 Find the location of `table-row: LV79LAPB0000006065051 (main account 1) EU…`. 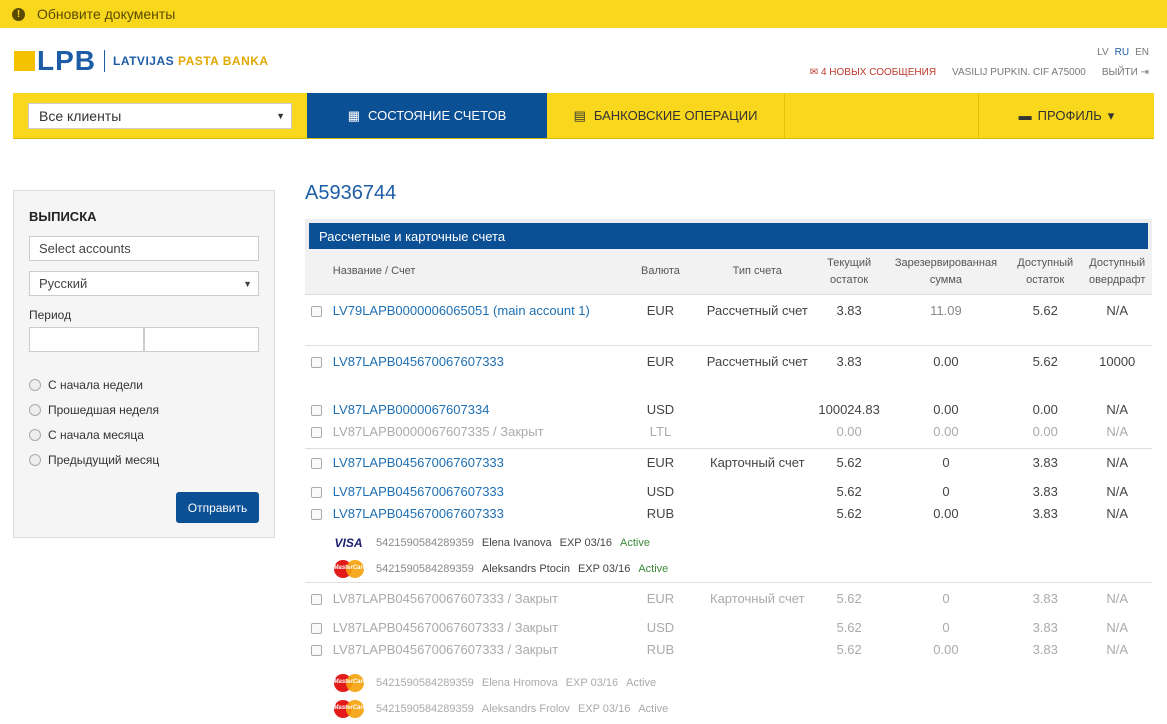

table-row: LV79LAPB0000006065051 (main account 1) EU… is located at coordinates (728, 320).